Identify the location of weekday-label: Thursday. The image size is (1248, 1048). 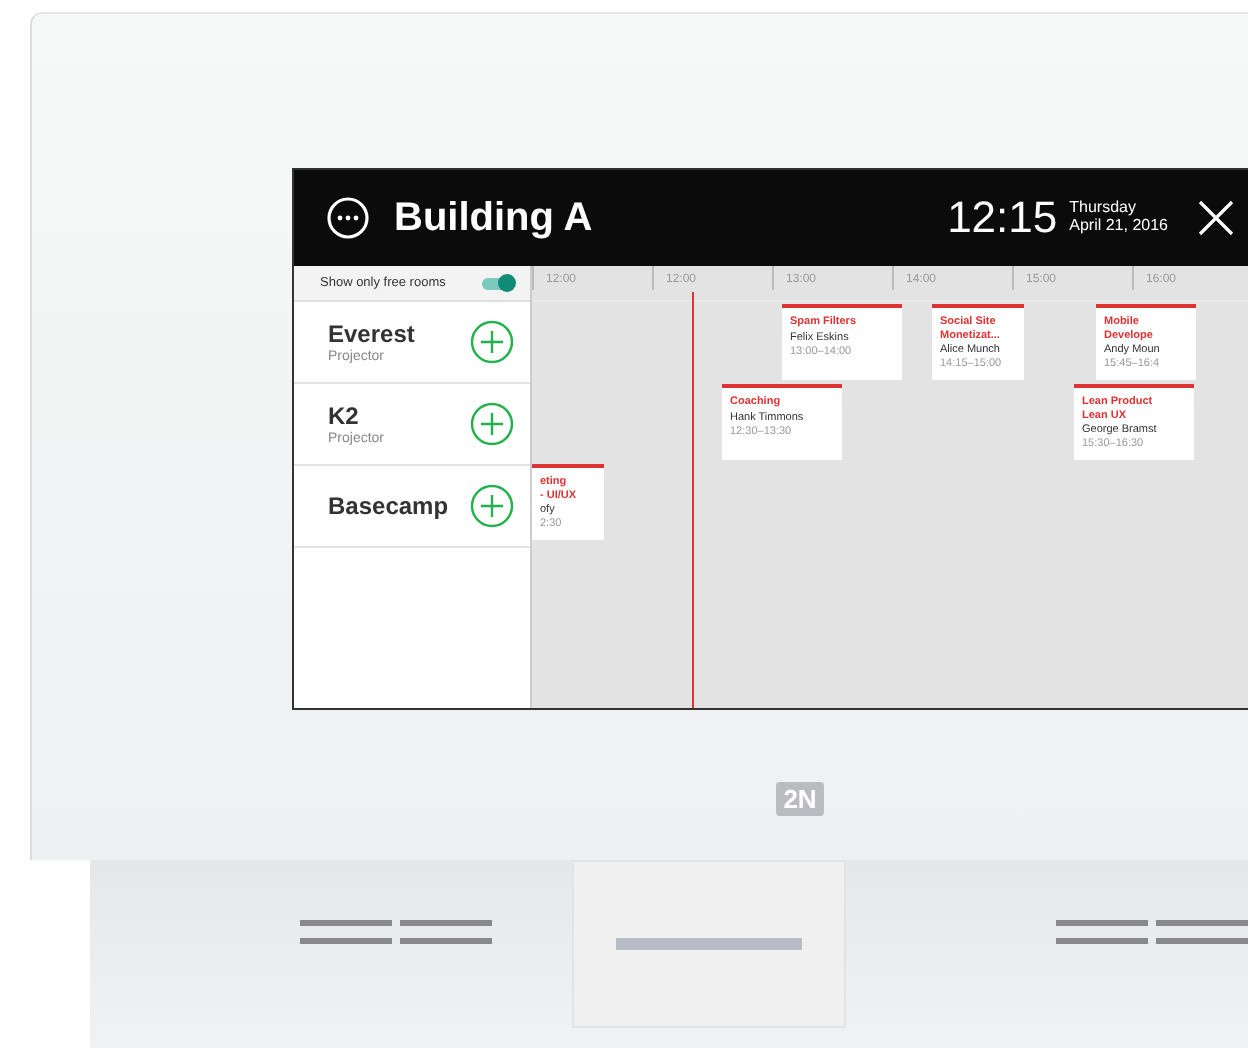
(1103, 209).